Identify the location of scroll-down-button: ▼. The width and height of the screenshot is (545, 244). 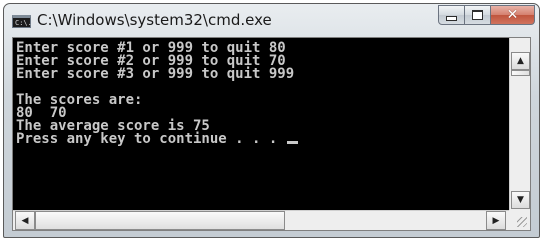
(520, 200).